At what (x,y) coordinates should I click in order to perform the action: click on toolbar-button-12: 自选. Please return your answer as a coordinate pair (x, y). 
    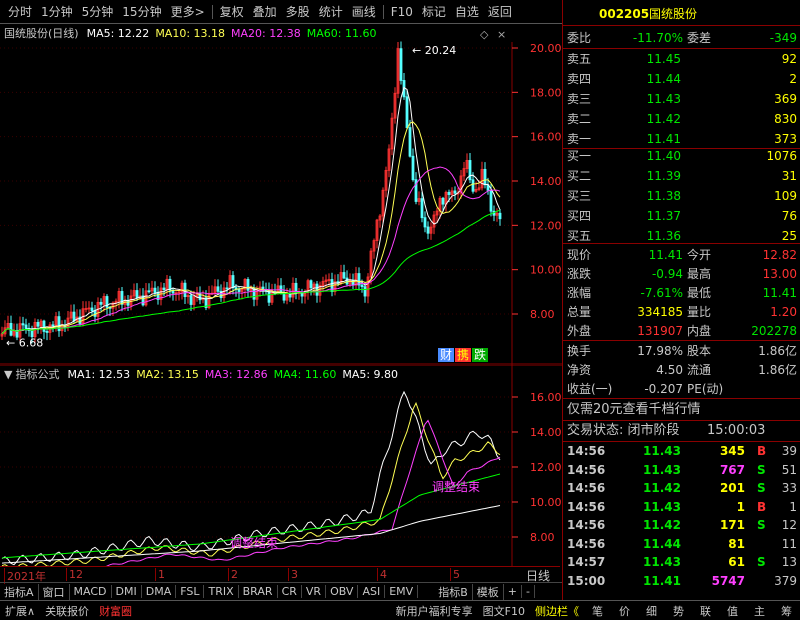
    Looking at the image, I should click on (467, 11).